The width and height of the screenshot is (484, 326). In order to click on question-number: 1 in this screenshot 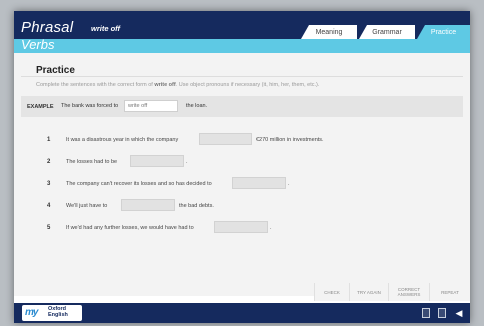, I will do `click(49, 140)`.